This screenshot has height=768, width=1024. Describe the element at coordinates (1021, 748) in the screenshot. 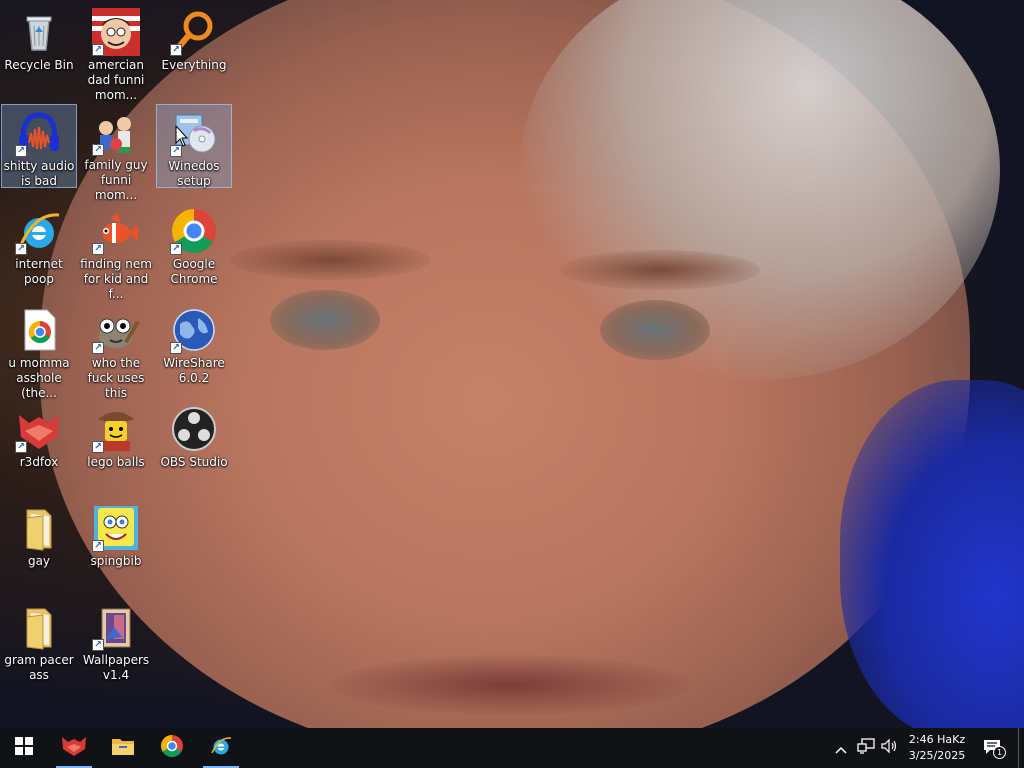

I see `show-desktop-button` at that location.